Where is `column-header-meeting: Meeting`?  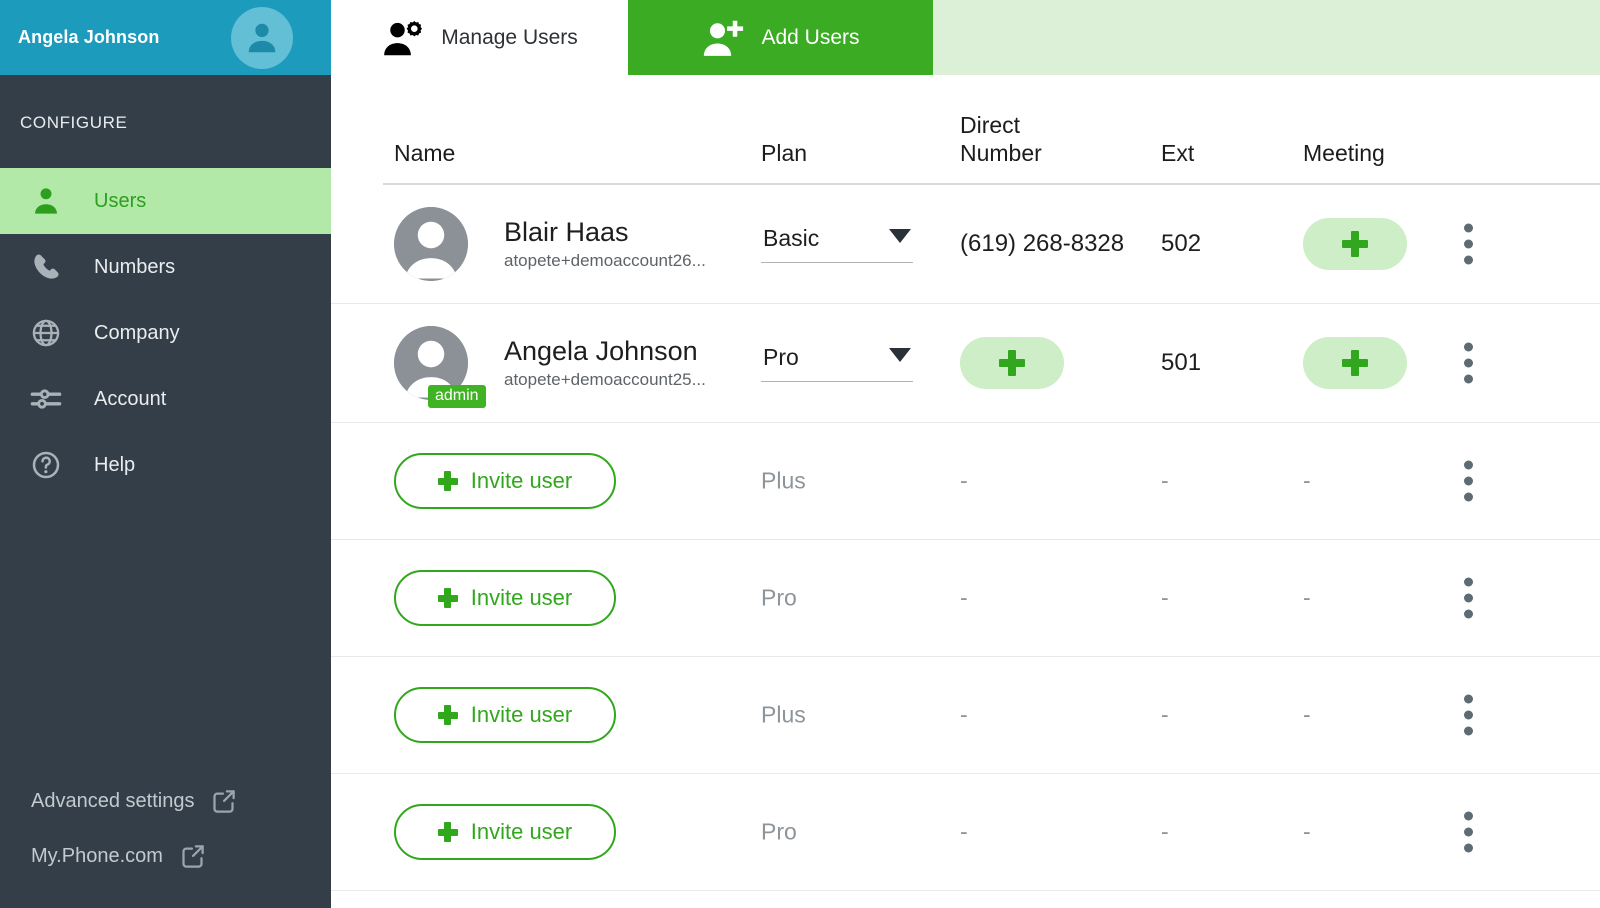 column-header-meeting: Meeting is located at coordinates (1344, 152).